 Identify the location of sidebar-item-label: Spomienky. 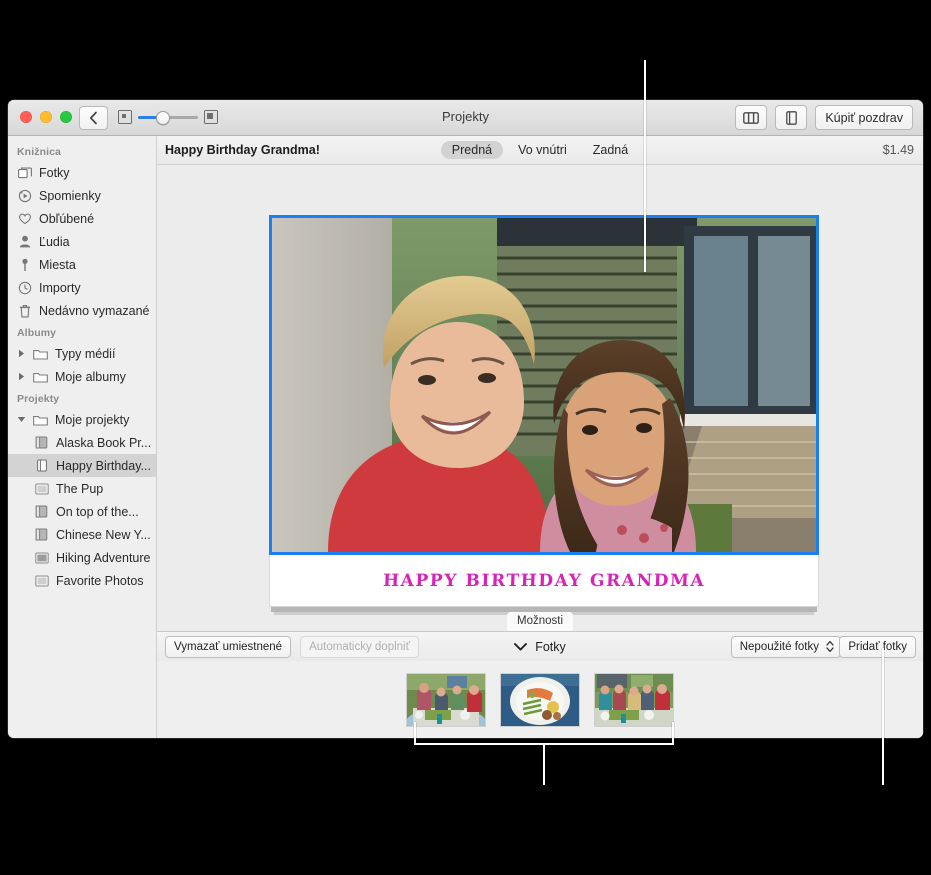
(70, 195).